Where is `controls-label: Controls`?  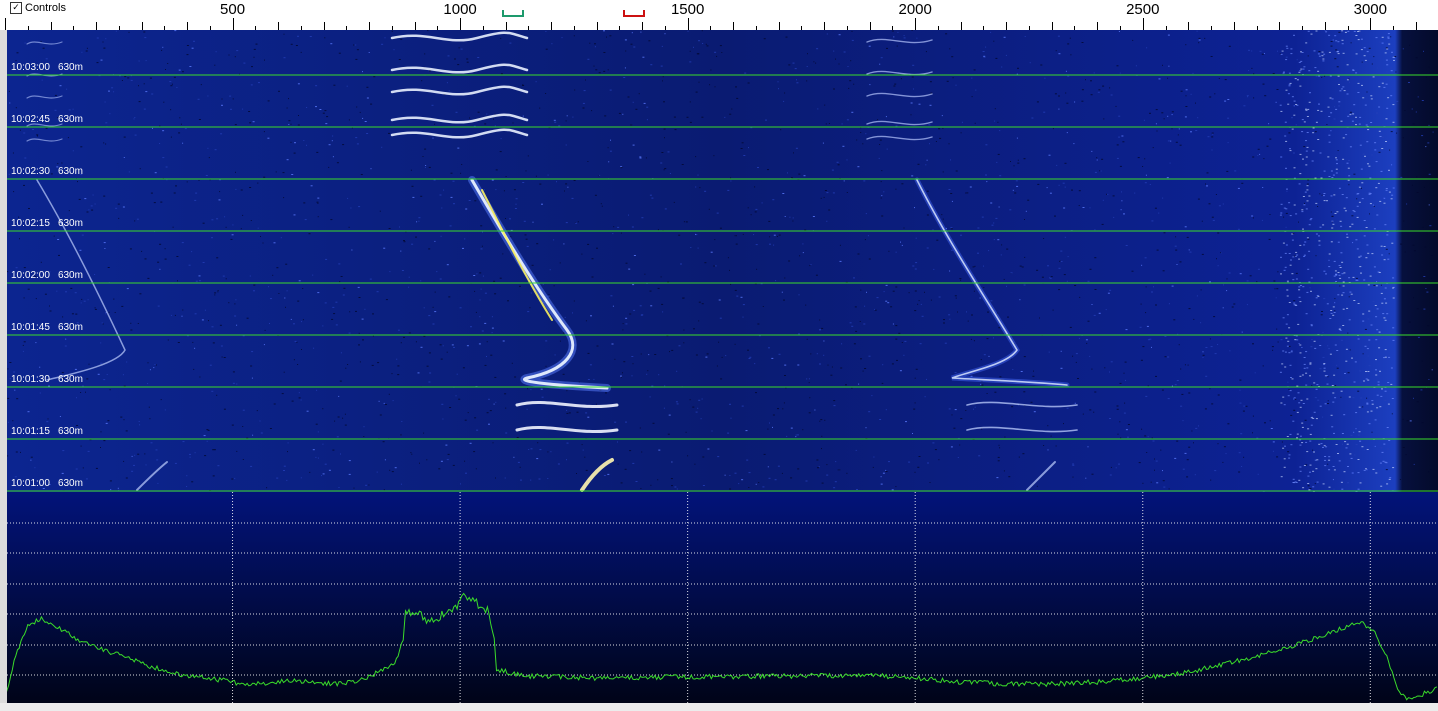 controls-label: Controls is located at coordinates (45, 8).